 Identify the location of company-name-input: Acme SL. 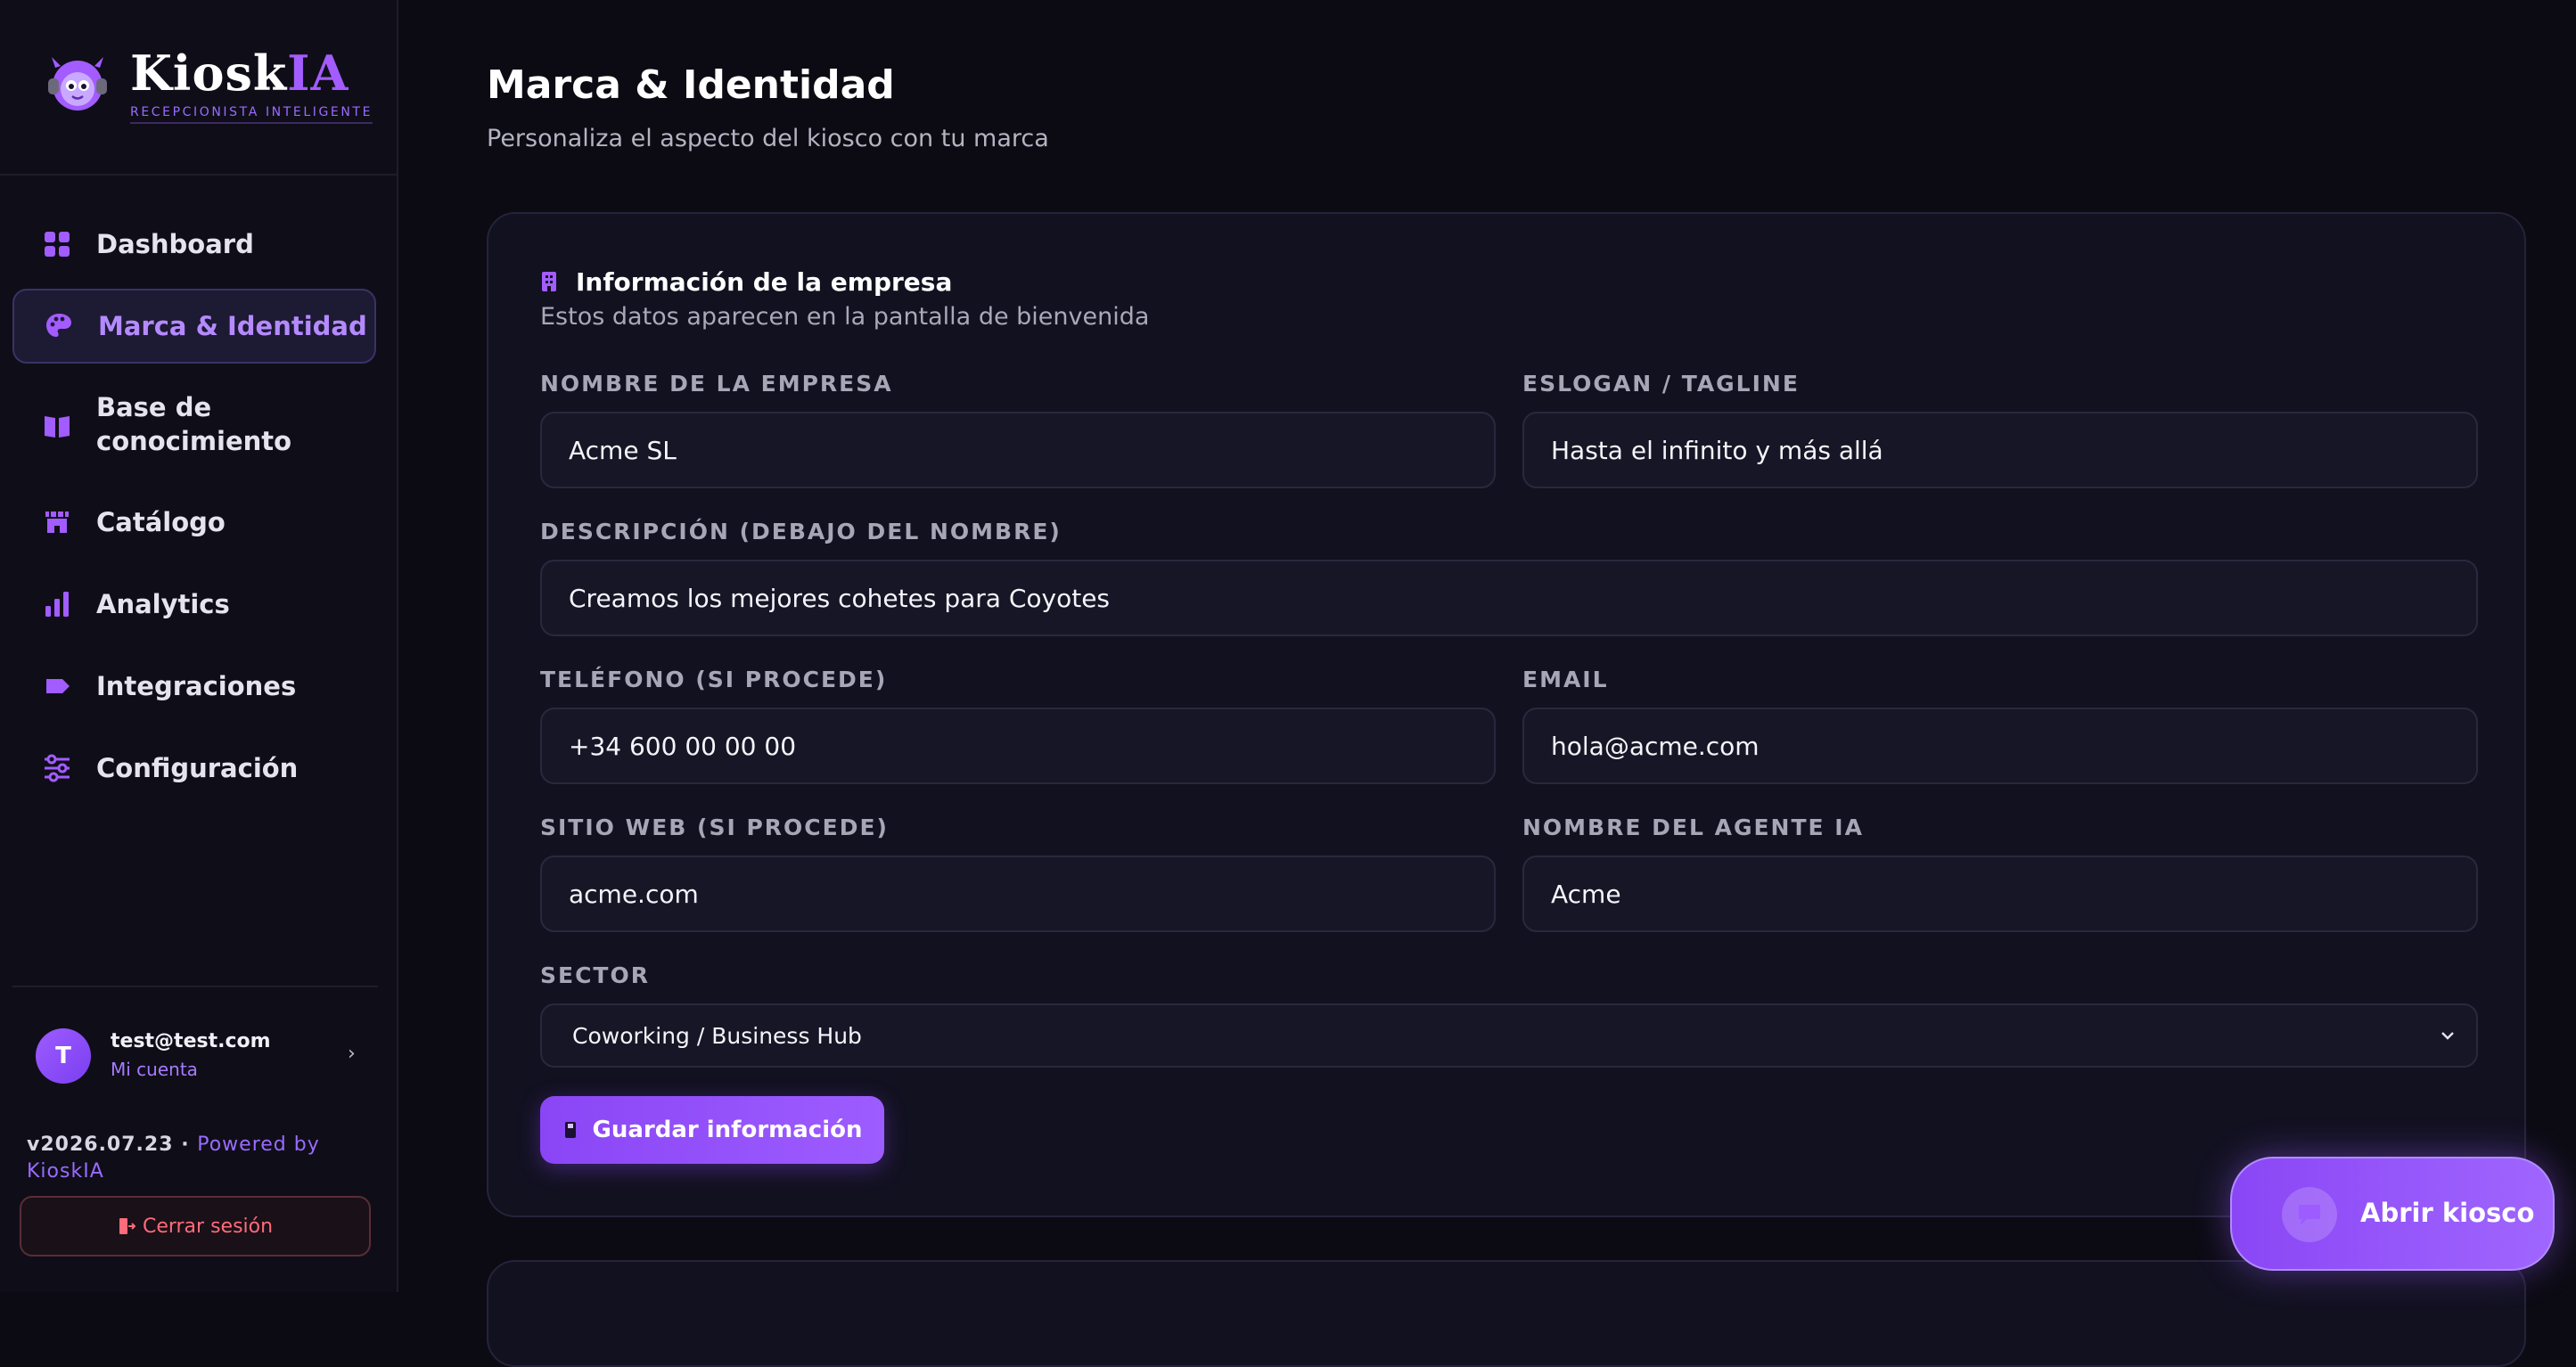
(1018, 450).